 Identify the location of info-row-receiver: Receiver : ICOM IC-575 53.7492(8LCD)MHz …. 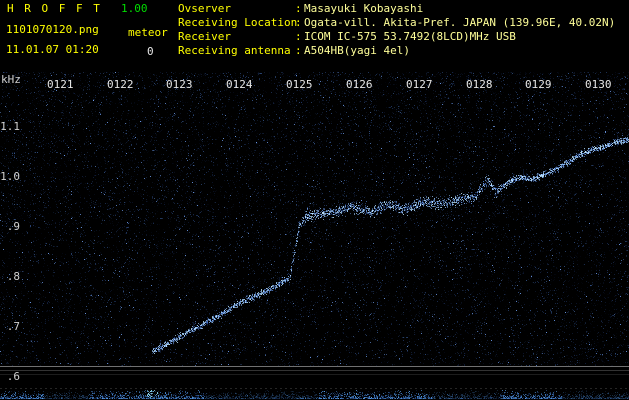
(396, 38).